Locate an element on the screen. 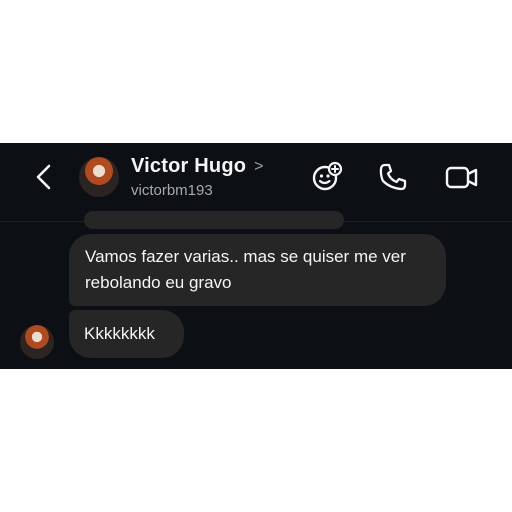 Image resolution: width=512 pixels, height=512 pixels. contact-name-row: Victor Hugo > is located at coordinates (197, 166).